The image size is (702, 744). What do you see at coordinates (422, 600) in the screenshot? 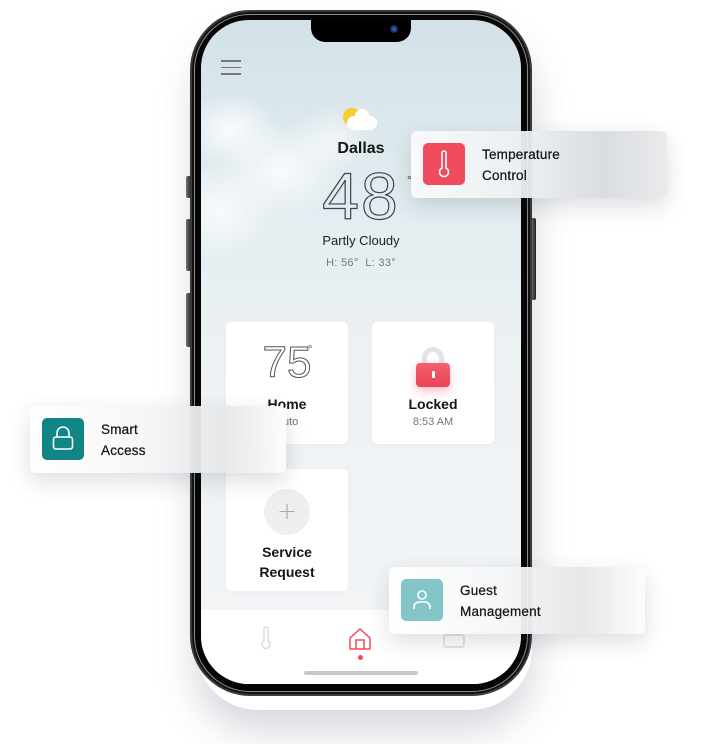
I see `user-icon` at bounding box center [422, 600].